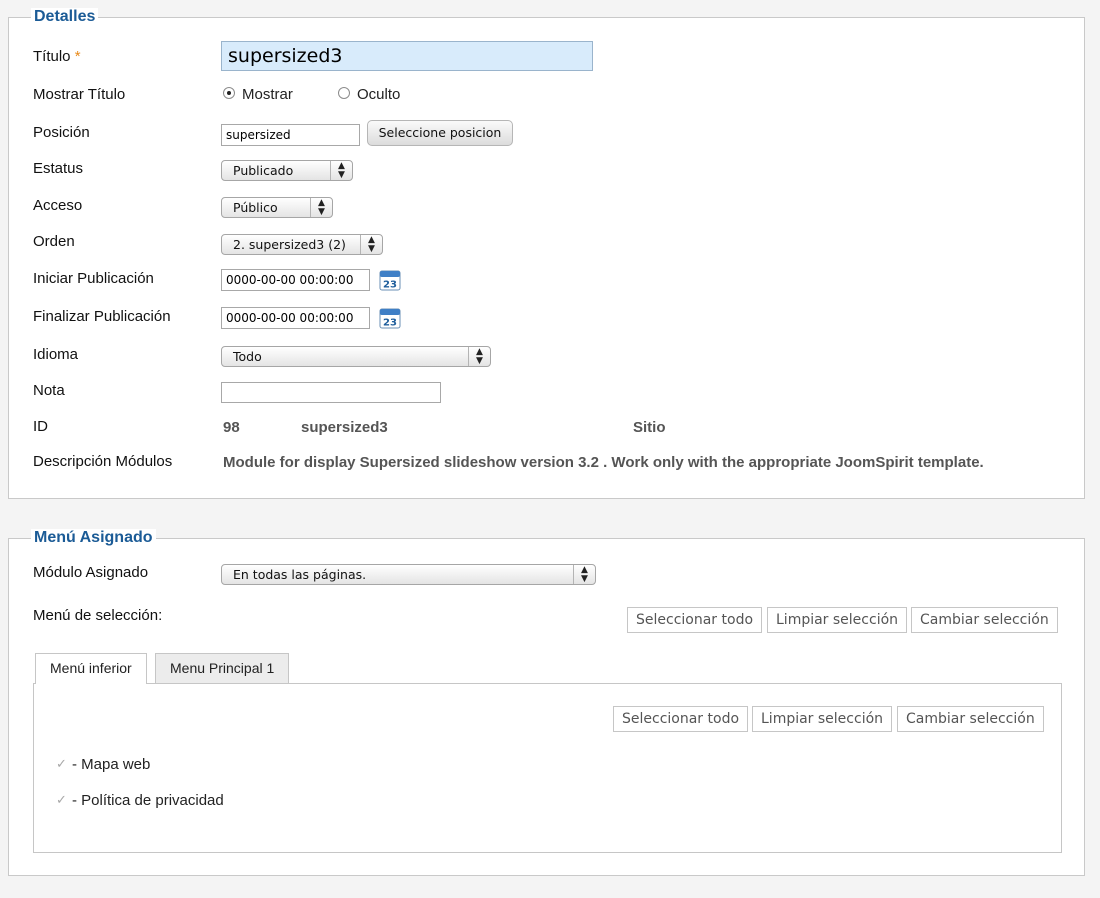 This screenshot has width=1100, height=898. What do you see at coordinates (290, 135) in the screenshot?
I see `position-input: supersized` at bounding box center [290, 135].